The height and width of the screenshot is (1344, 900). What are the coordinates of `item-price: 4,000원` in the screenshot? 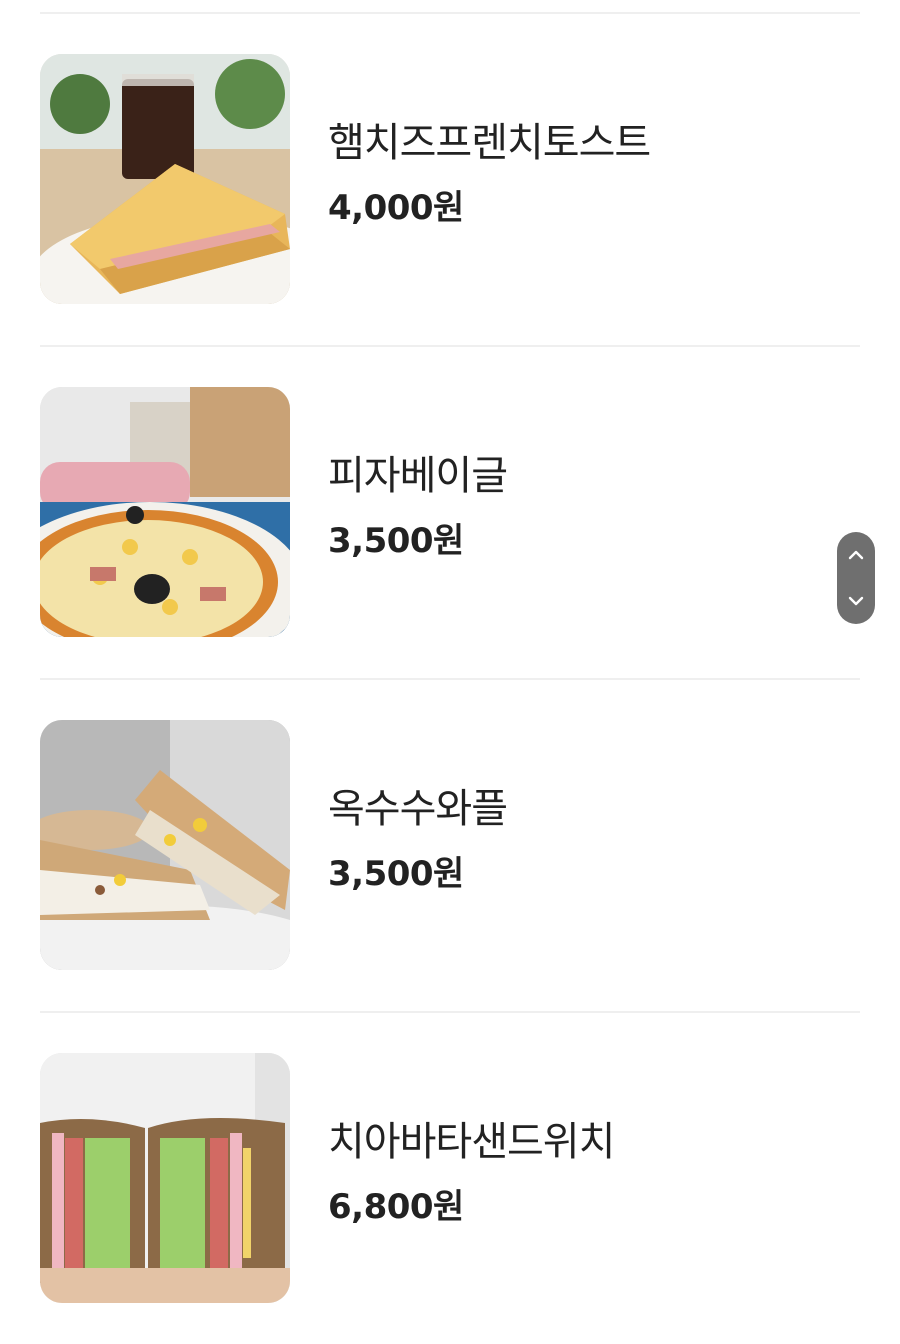 It's located at (396, 208).